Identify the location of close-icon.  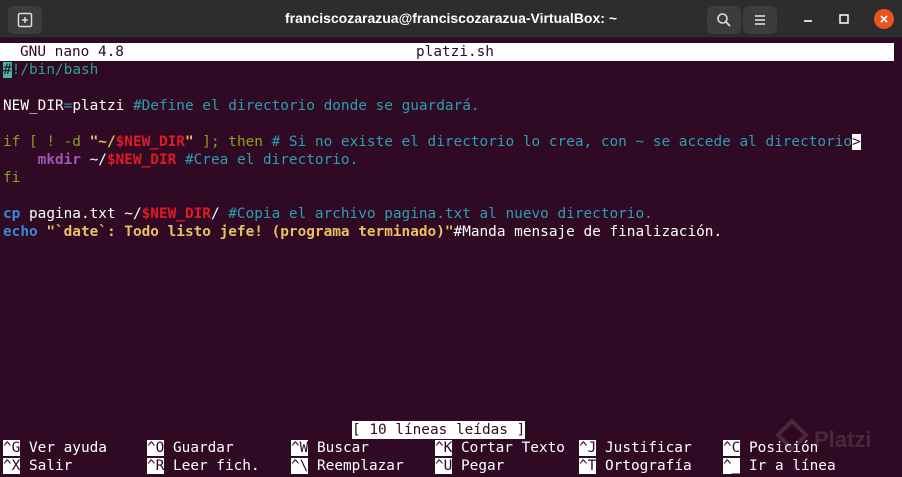
(884, 19).